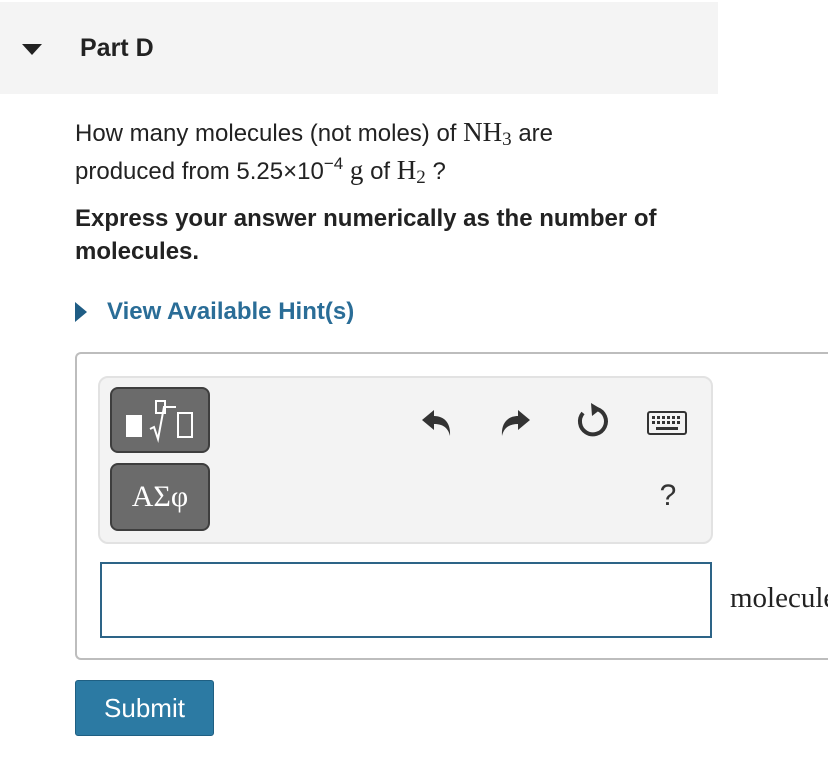  I want to click on question-text-before: How many molecules (not moles) of, so click(266, 133).